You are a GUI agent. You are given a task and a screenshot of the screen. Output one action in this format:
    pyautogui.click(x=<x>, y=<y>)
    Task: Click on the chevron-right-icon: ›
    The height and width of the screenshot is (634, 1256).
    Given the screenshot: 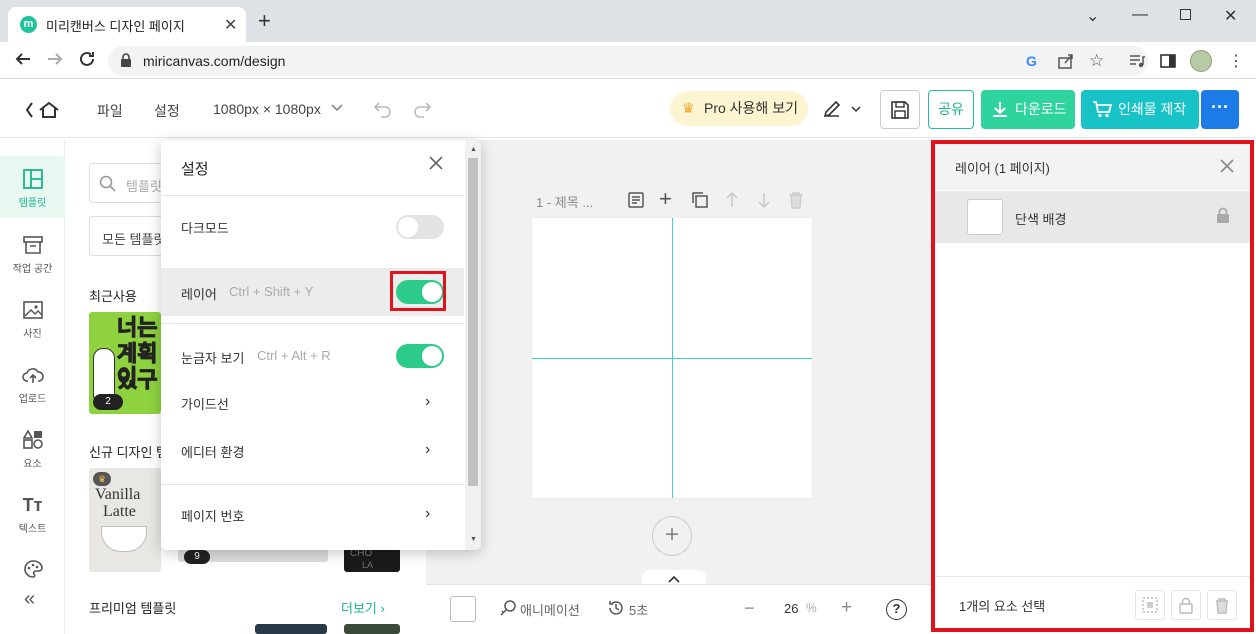 What is the action you would take?
    pyautogui.click(x=428, y=449)
    